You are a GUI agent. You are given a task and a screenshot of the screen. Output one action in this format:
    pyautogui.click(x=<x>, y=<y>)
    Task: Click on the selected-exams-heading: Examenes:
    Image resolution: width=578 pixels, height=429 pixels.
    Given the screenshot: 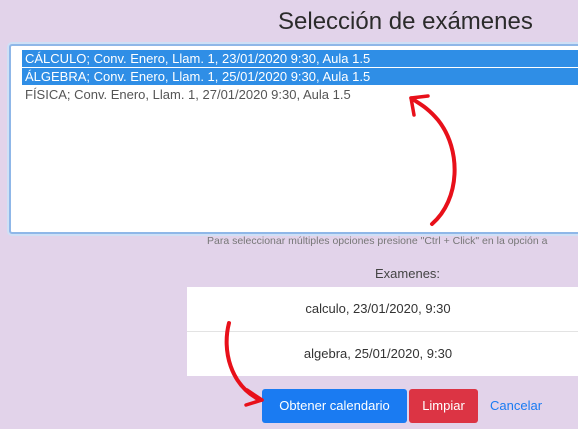 What is the action you would take?
    pyautogui.click(x=408, y=273)
    